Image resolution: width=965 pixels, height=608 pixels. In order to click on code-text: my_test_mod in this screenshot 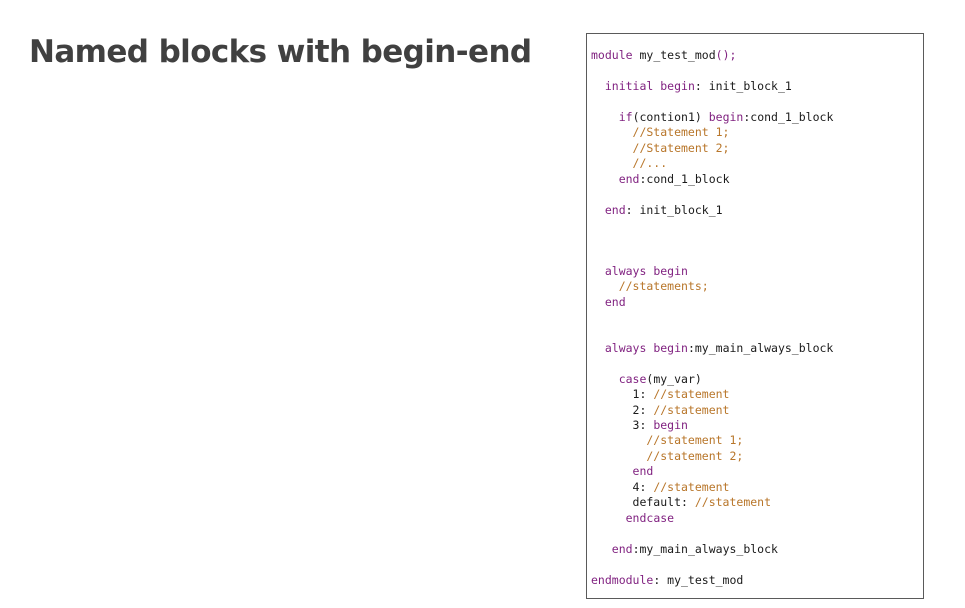, I will do `click(674, 55)`.